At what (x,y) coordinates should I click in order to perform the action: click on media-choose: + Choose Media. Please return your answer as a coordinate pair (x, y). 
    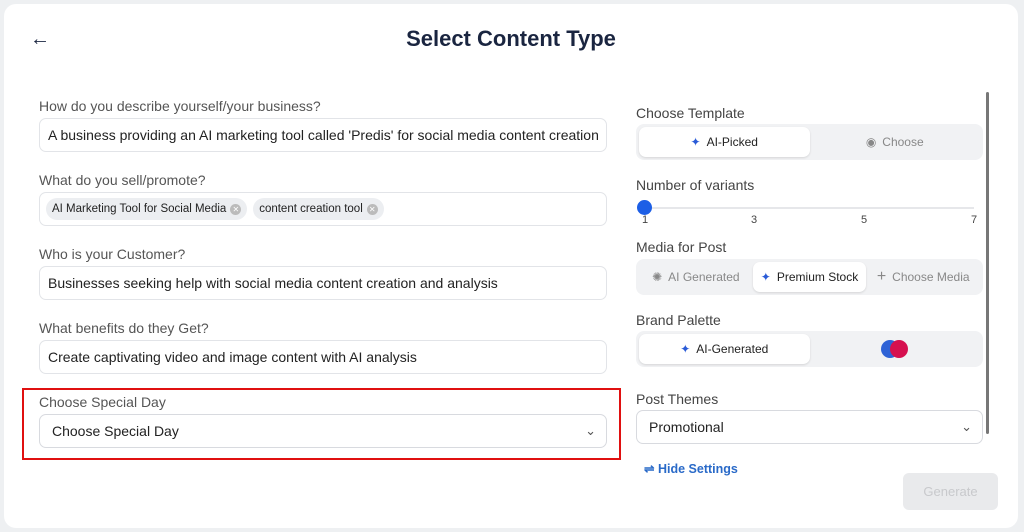
    Looking at the image, I should click on (923, 277).